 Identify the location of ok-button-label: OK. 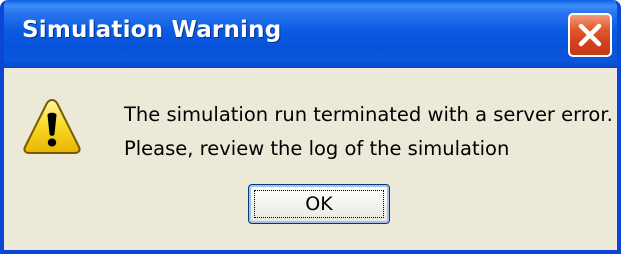
(319, 204).